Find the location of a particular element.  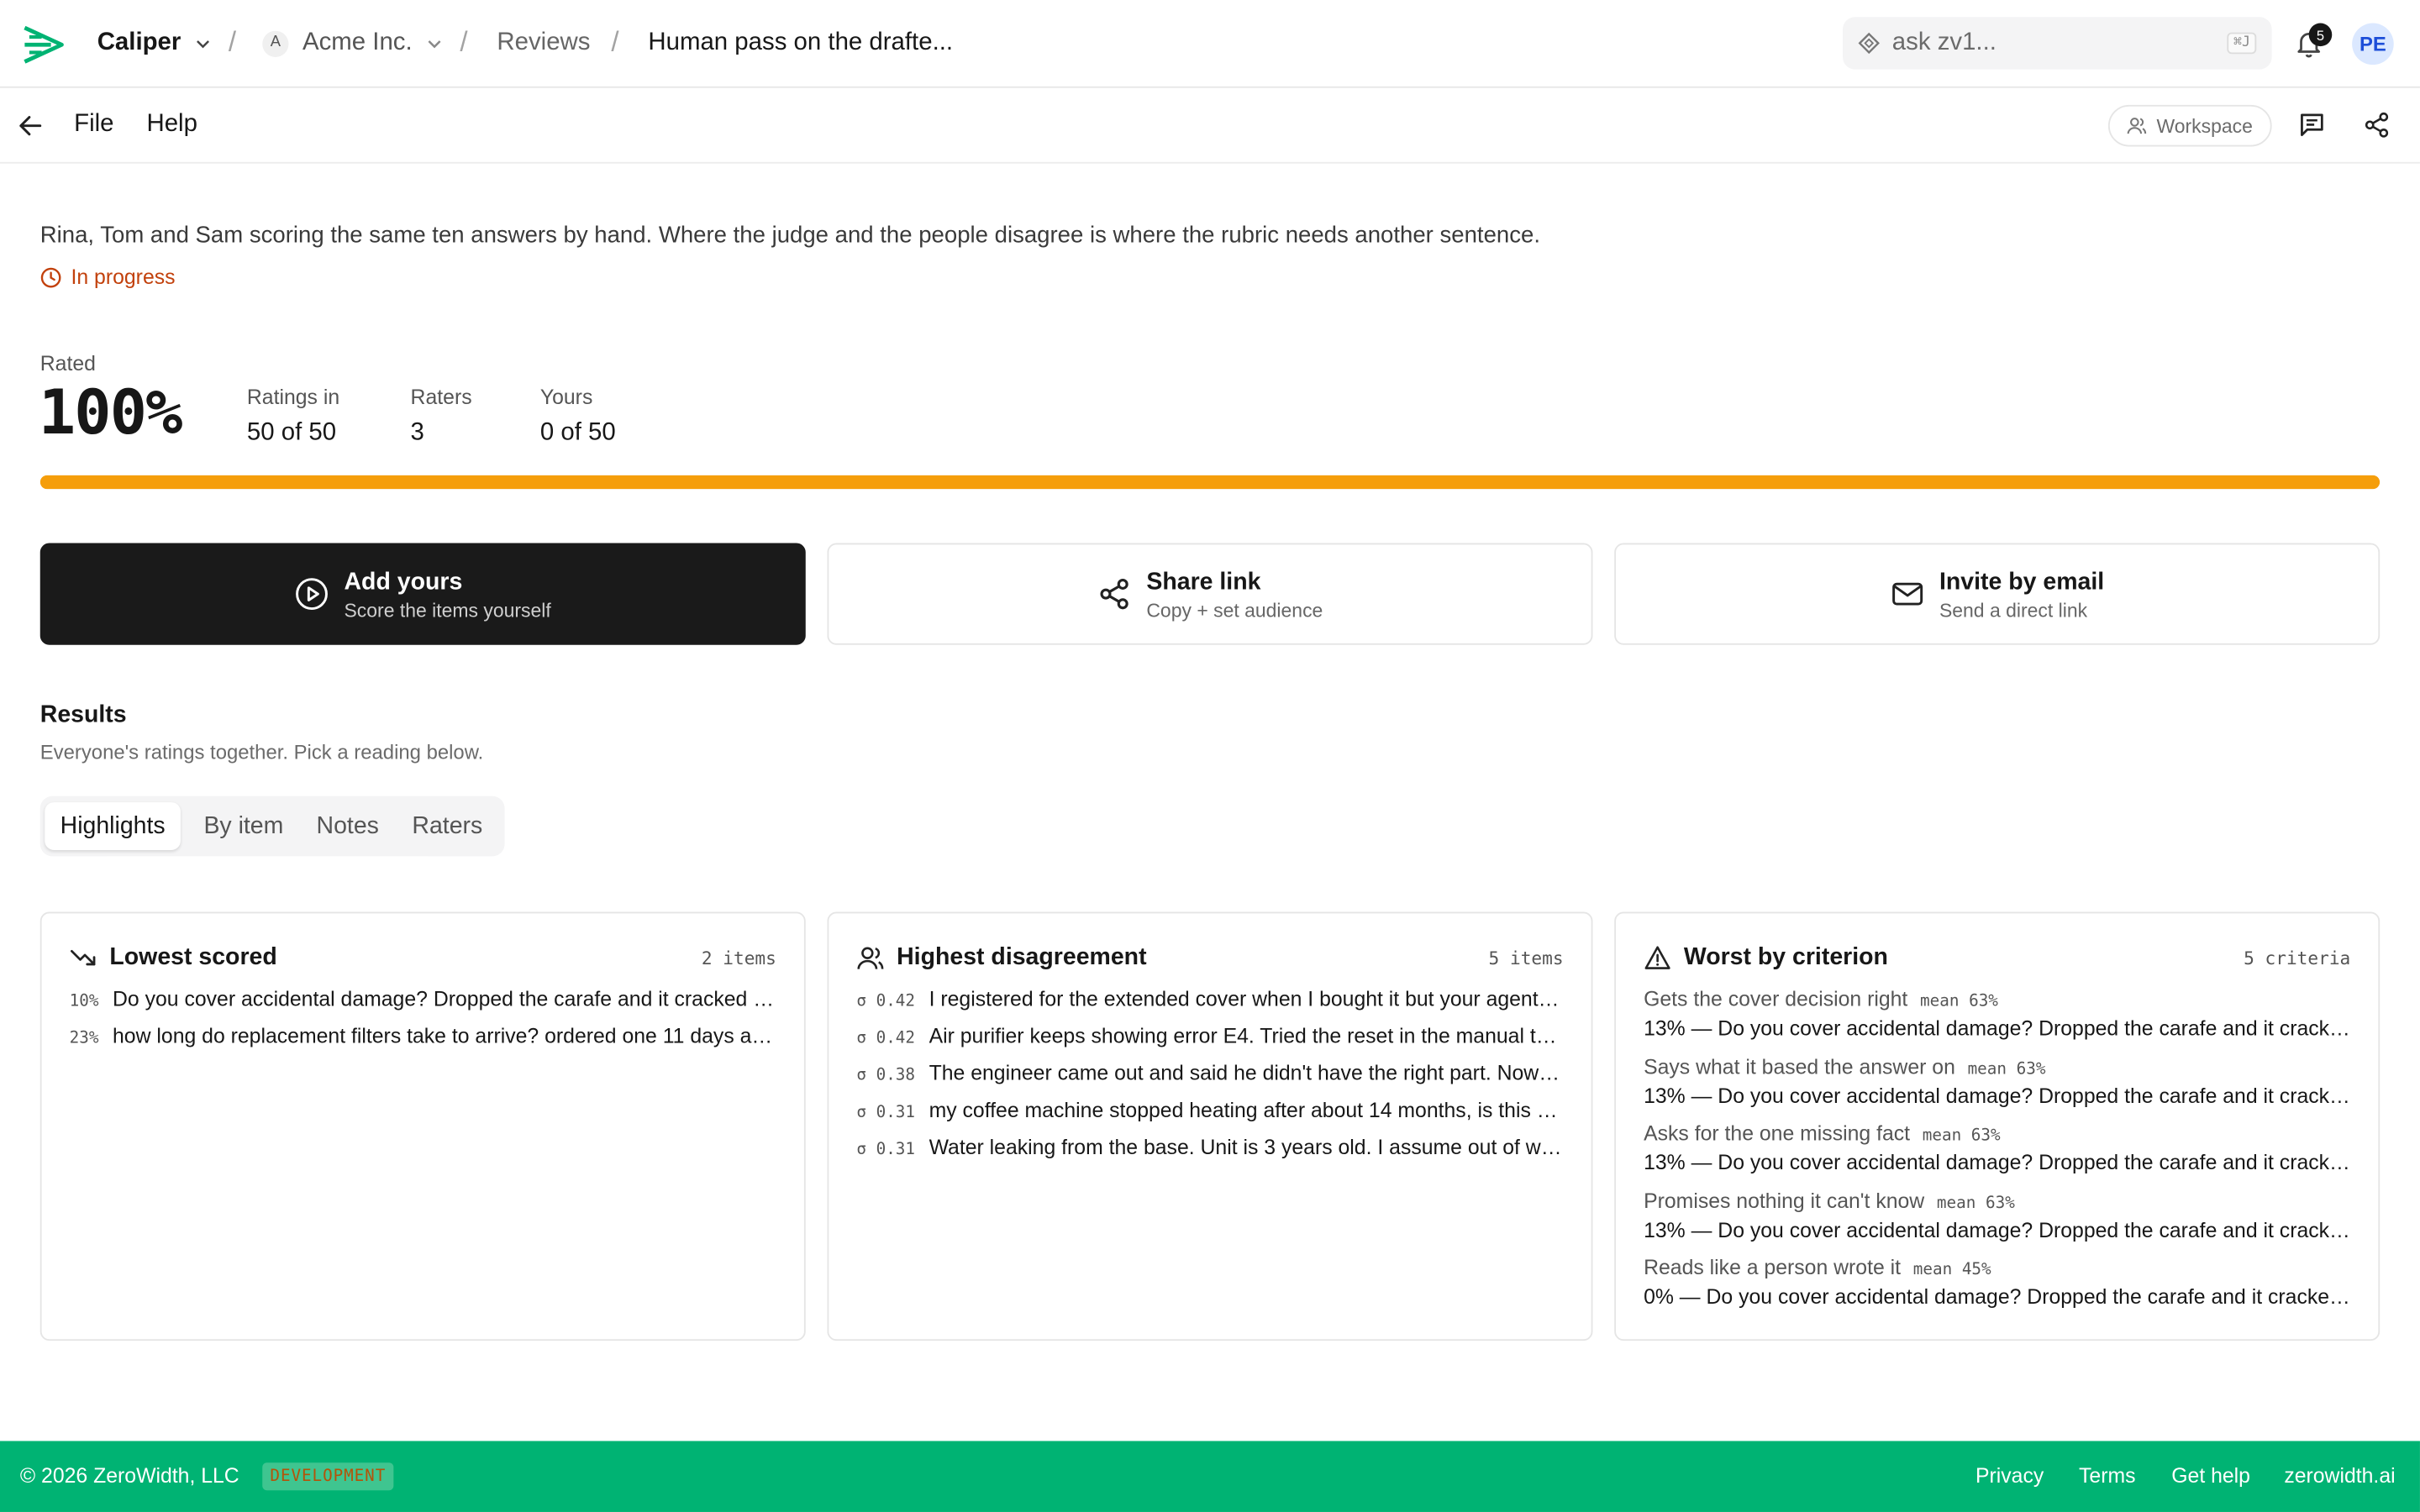

share-link-button: Share link Copy + set audience is located at coordinates (1210, 594).